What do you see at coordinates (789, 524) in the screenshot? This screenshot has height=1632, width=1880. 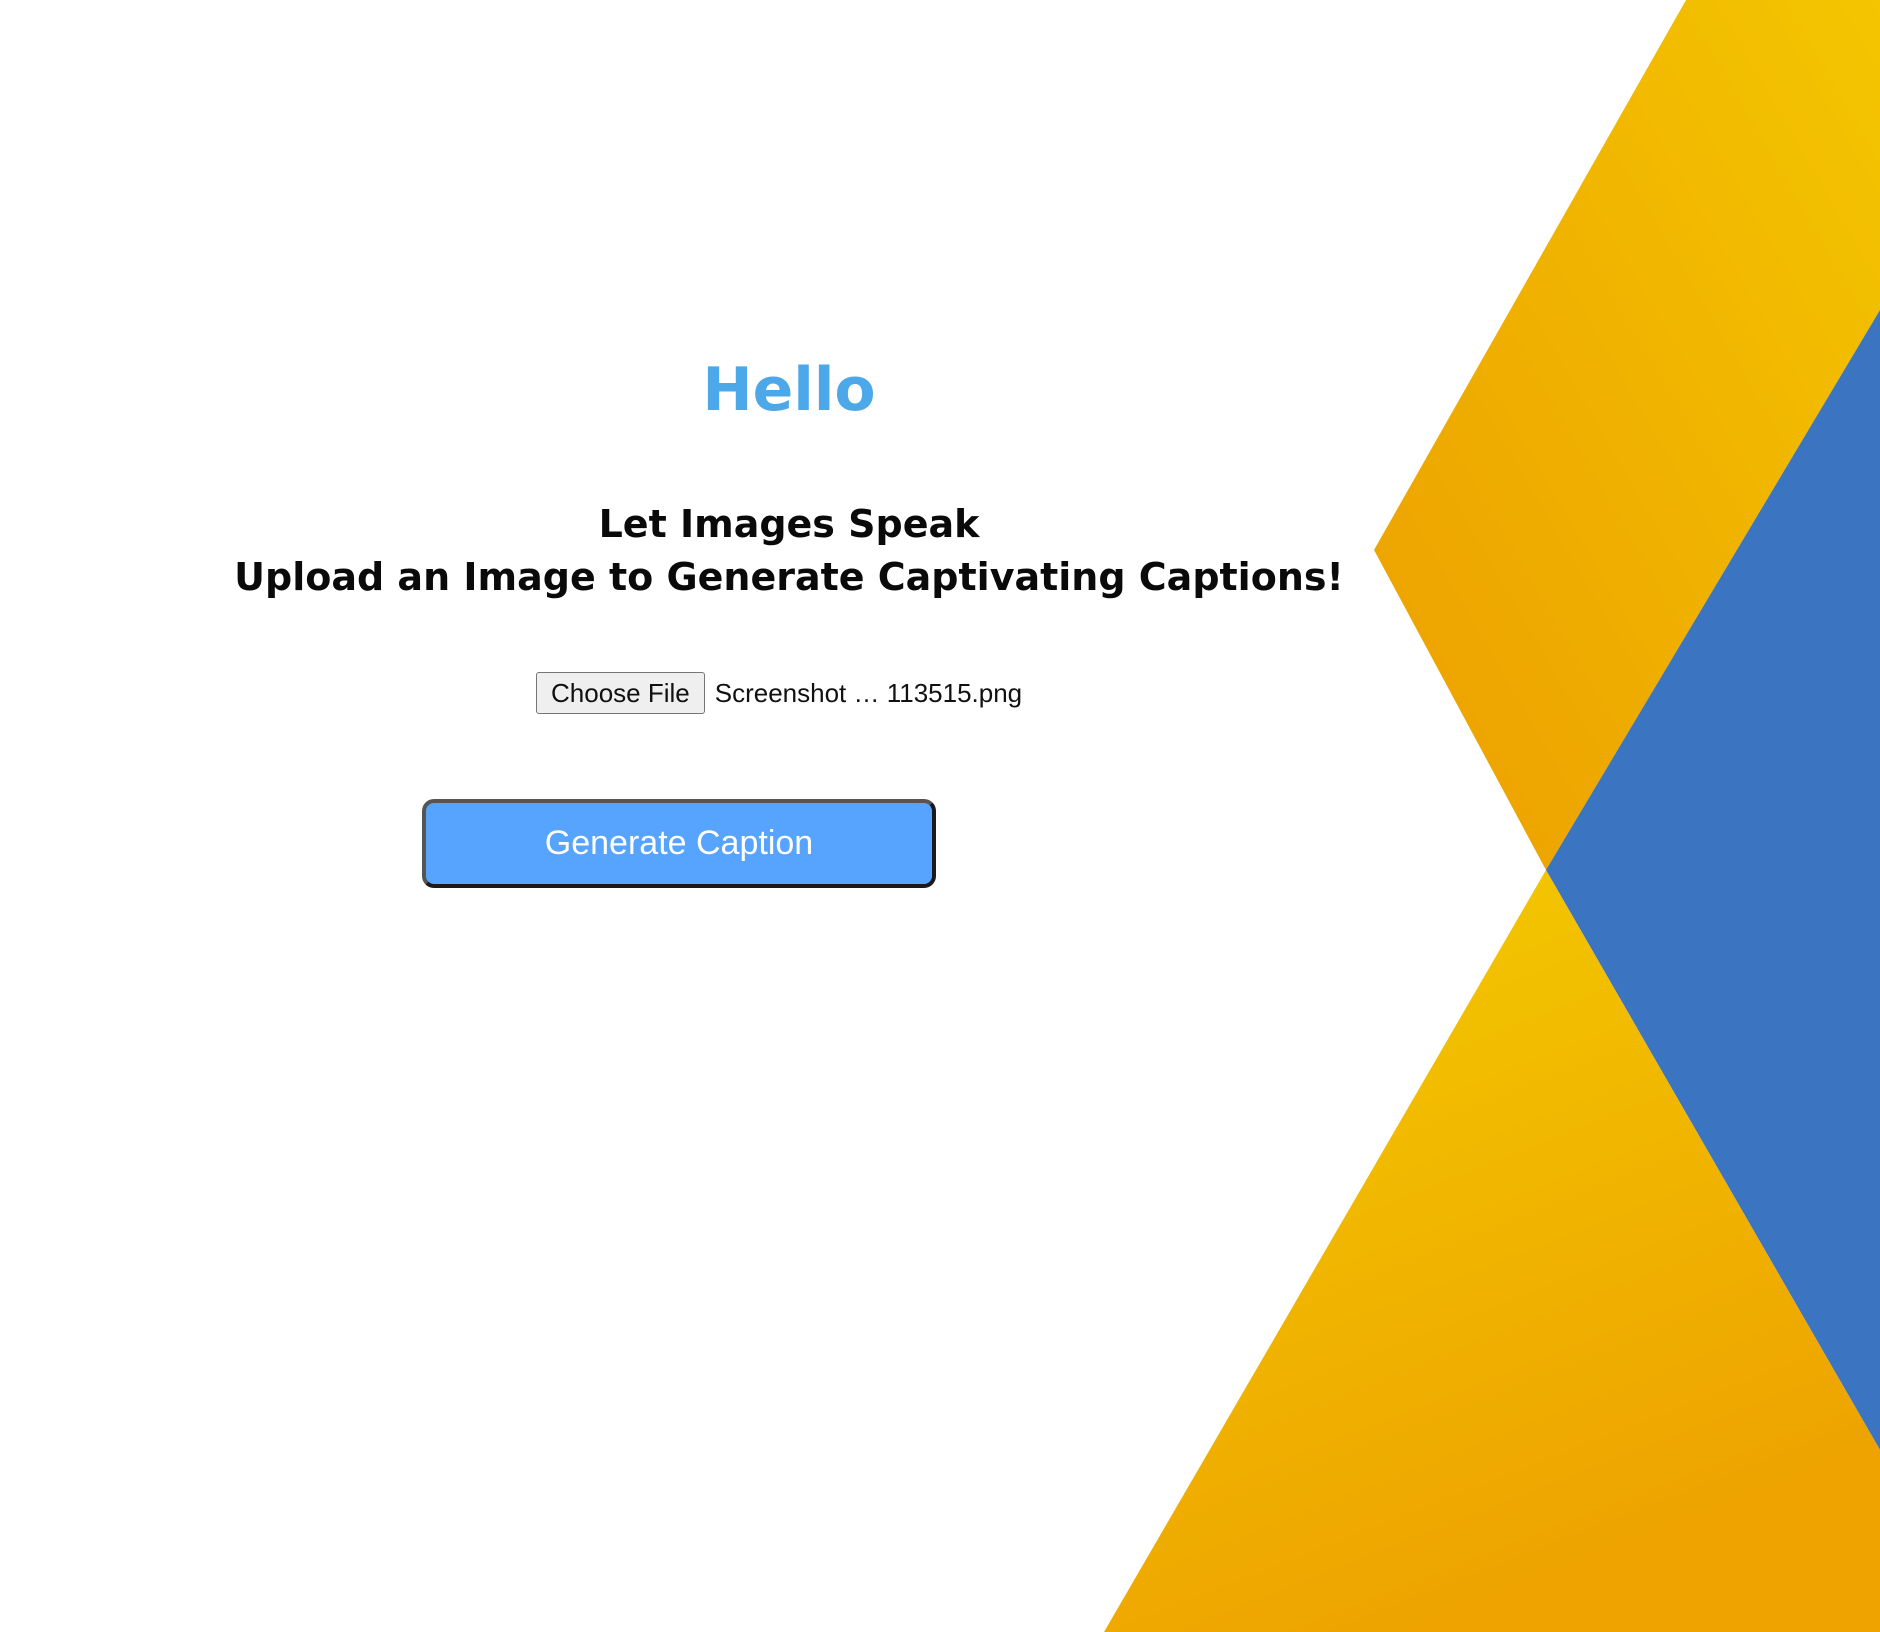 I see `tagline-line-1: Let Images Speak` at bounding box center [789, 524].